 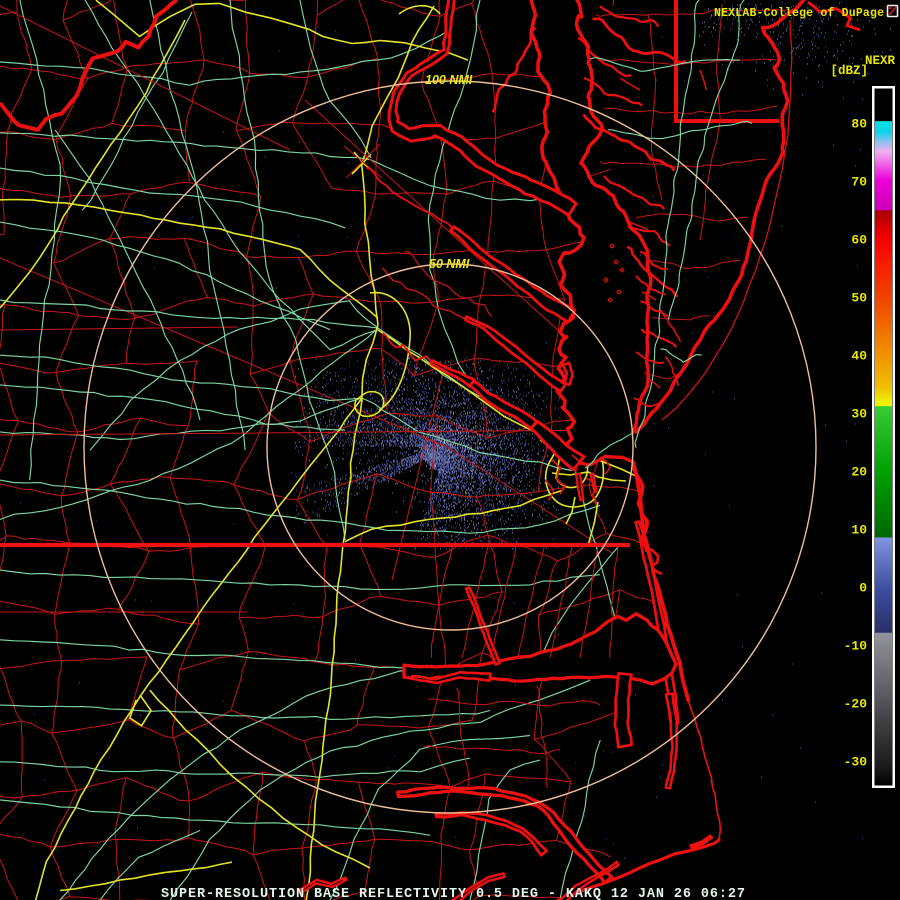 I want to click on svg-text: 70, so click(x=859, y=182).